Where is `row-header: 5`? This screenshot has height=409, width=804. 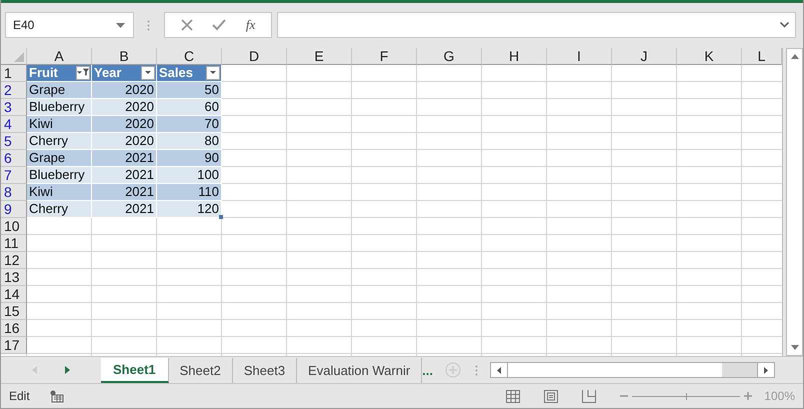
row-header: 5 is located at coordinates (14, 141).